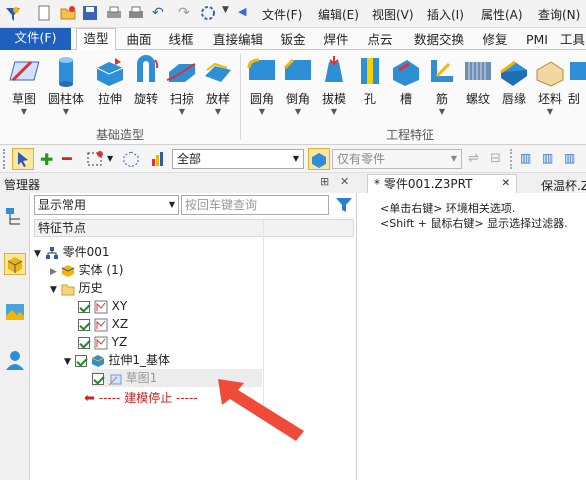 The height and width of the screenshot is (480, 586). Describe the element at coordinates (208, 13) in the screenshot. I see `rebuild-icon` at that location.